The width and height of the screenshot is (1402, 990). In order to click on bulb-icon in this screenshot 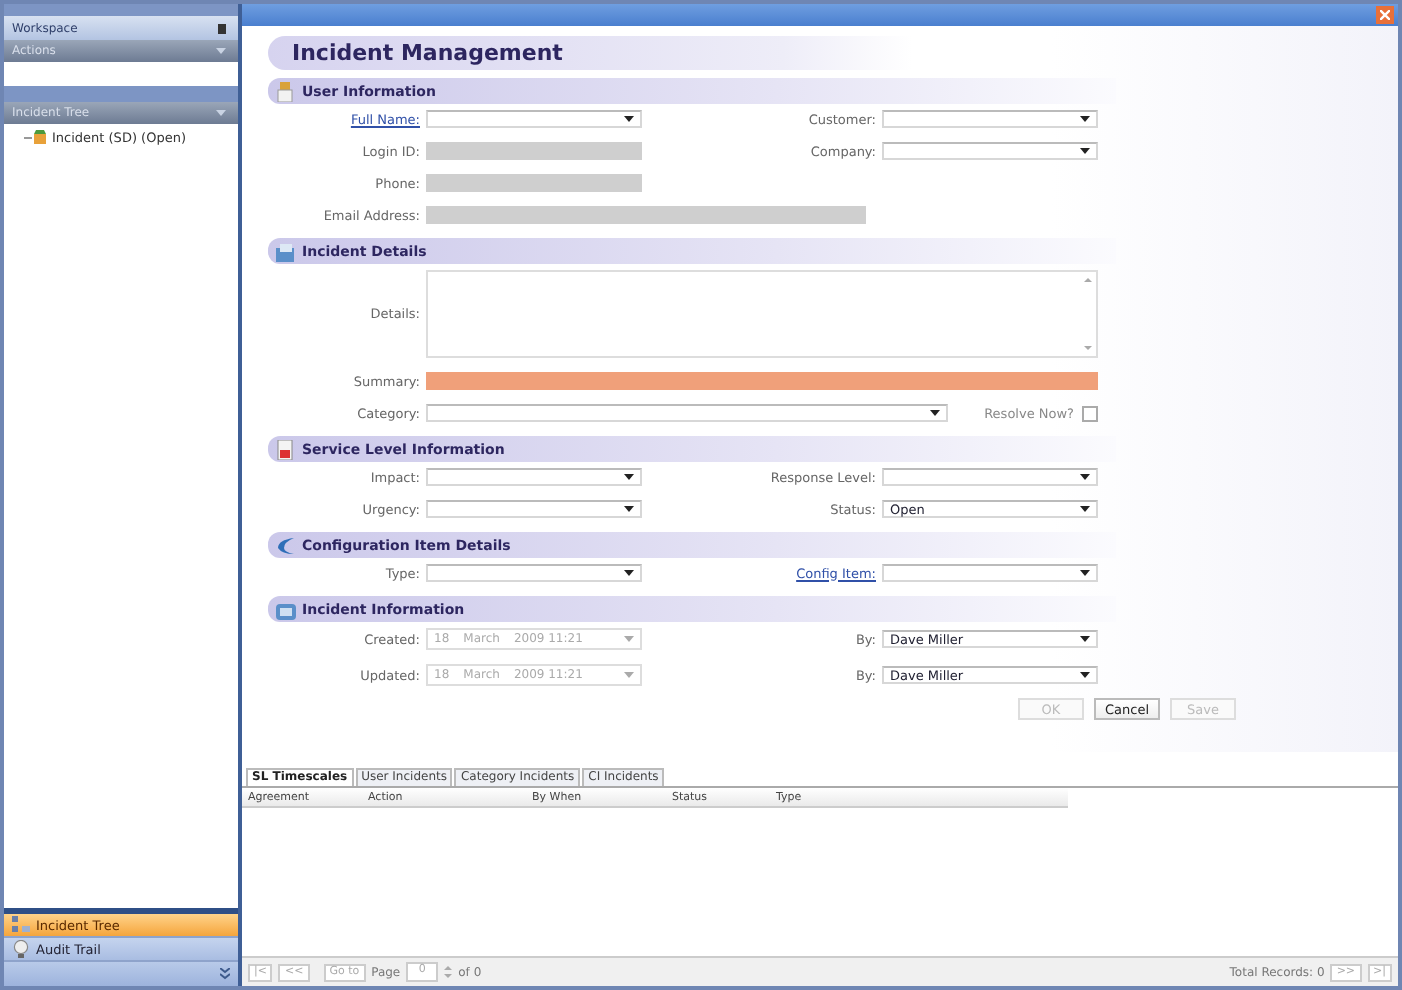, I will do `click(21, 949)`.